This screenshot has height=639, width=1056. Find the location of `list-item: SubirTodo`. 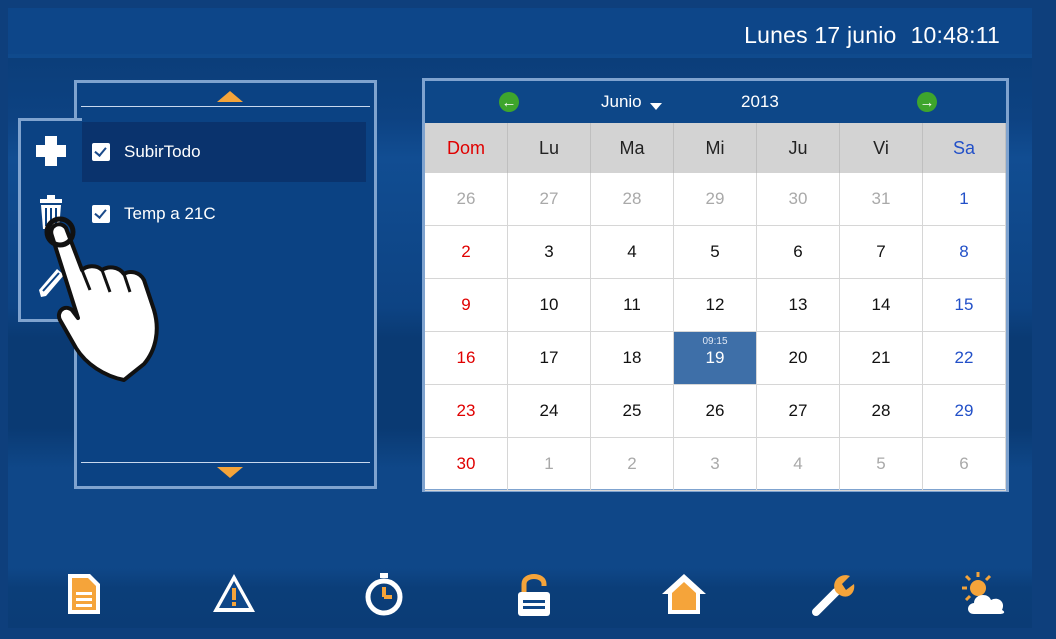

list-item: SubirTodo is located at coordinates (224, 152).